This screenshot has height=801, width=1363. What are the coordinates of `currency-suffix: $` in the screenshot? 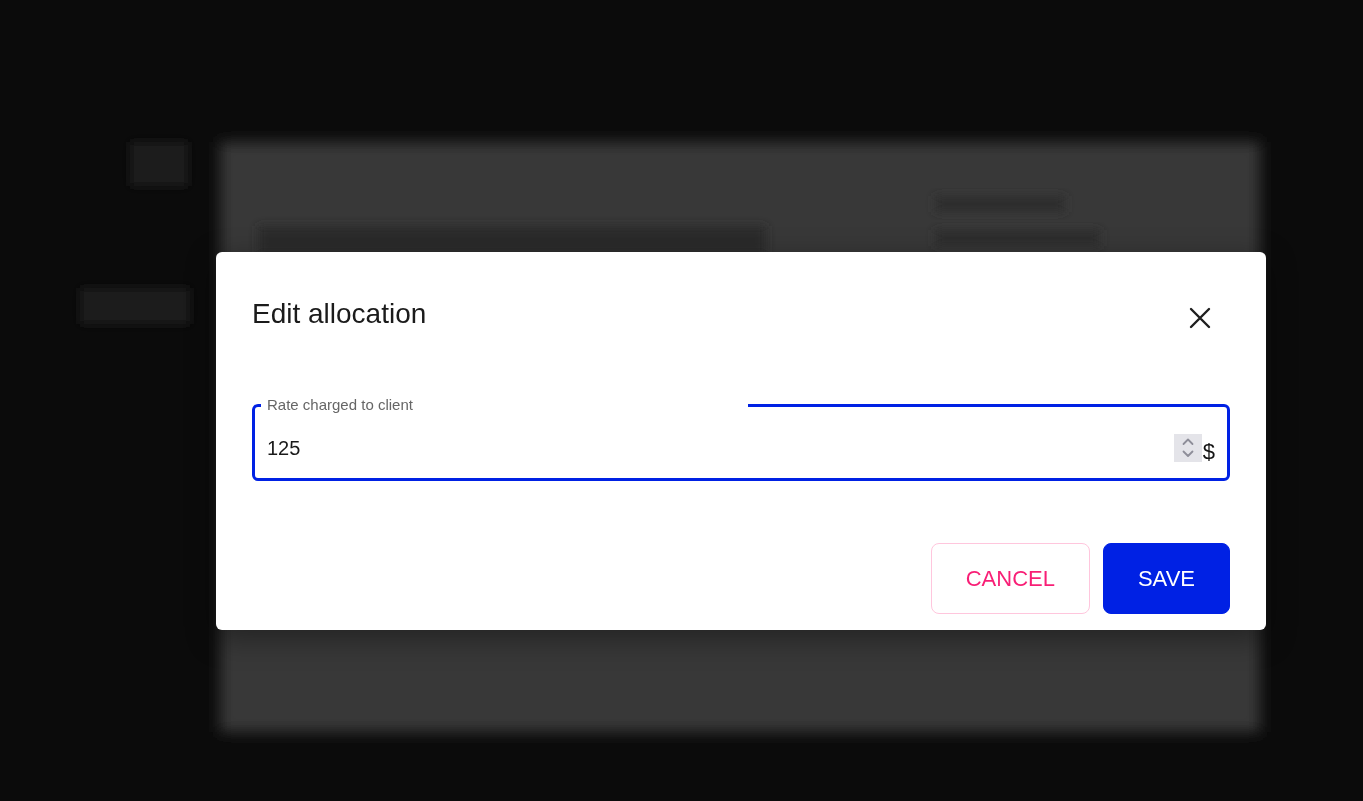 It's located at (1208, 452).